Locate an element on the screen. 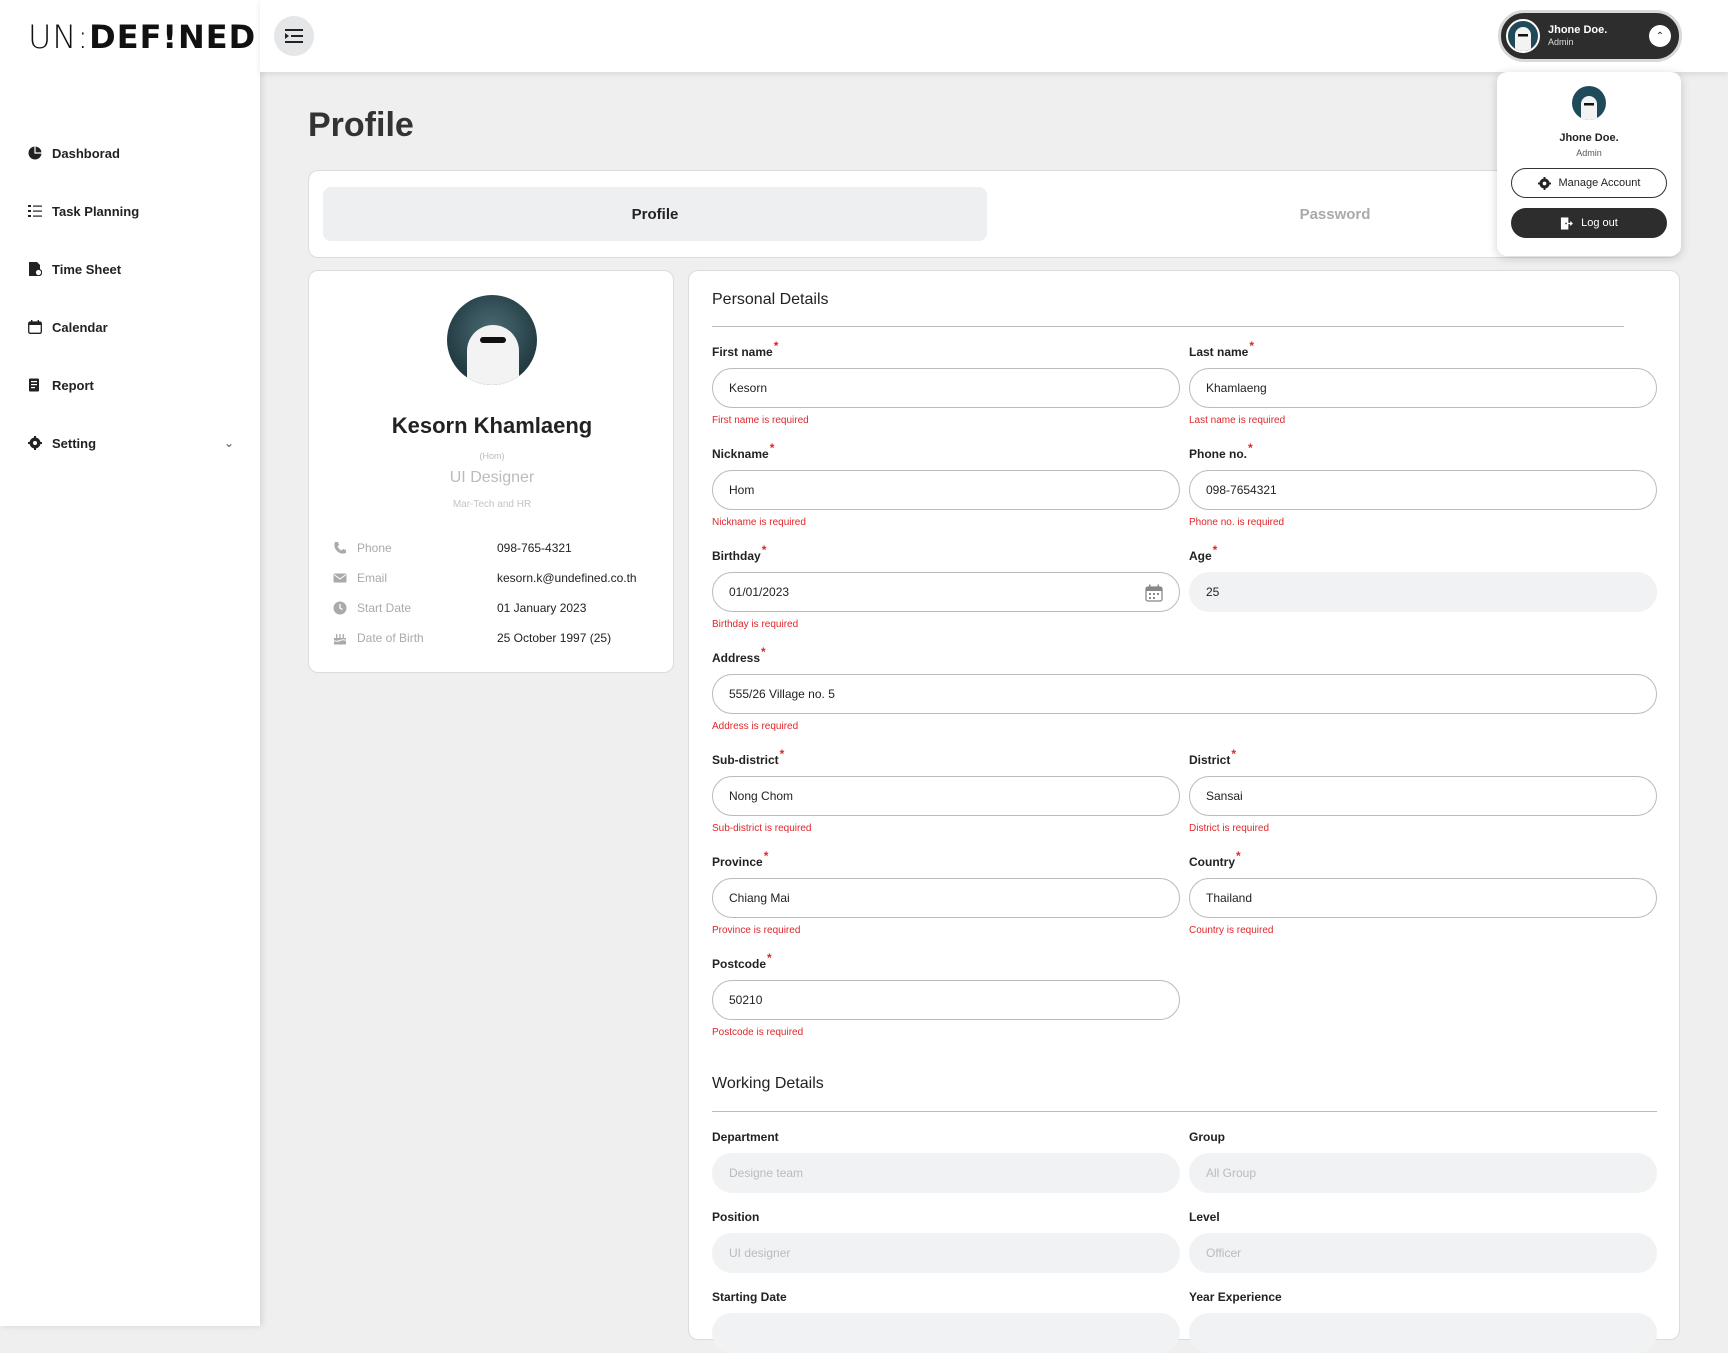 The height and width of the screenshot is (1353, 1728). info-label: Start Date is located at coordinates (384, 608).